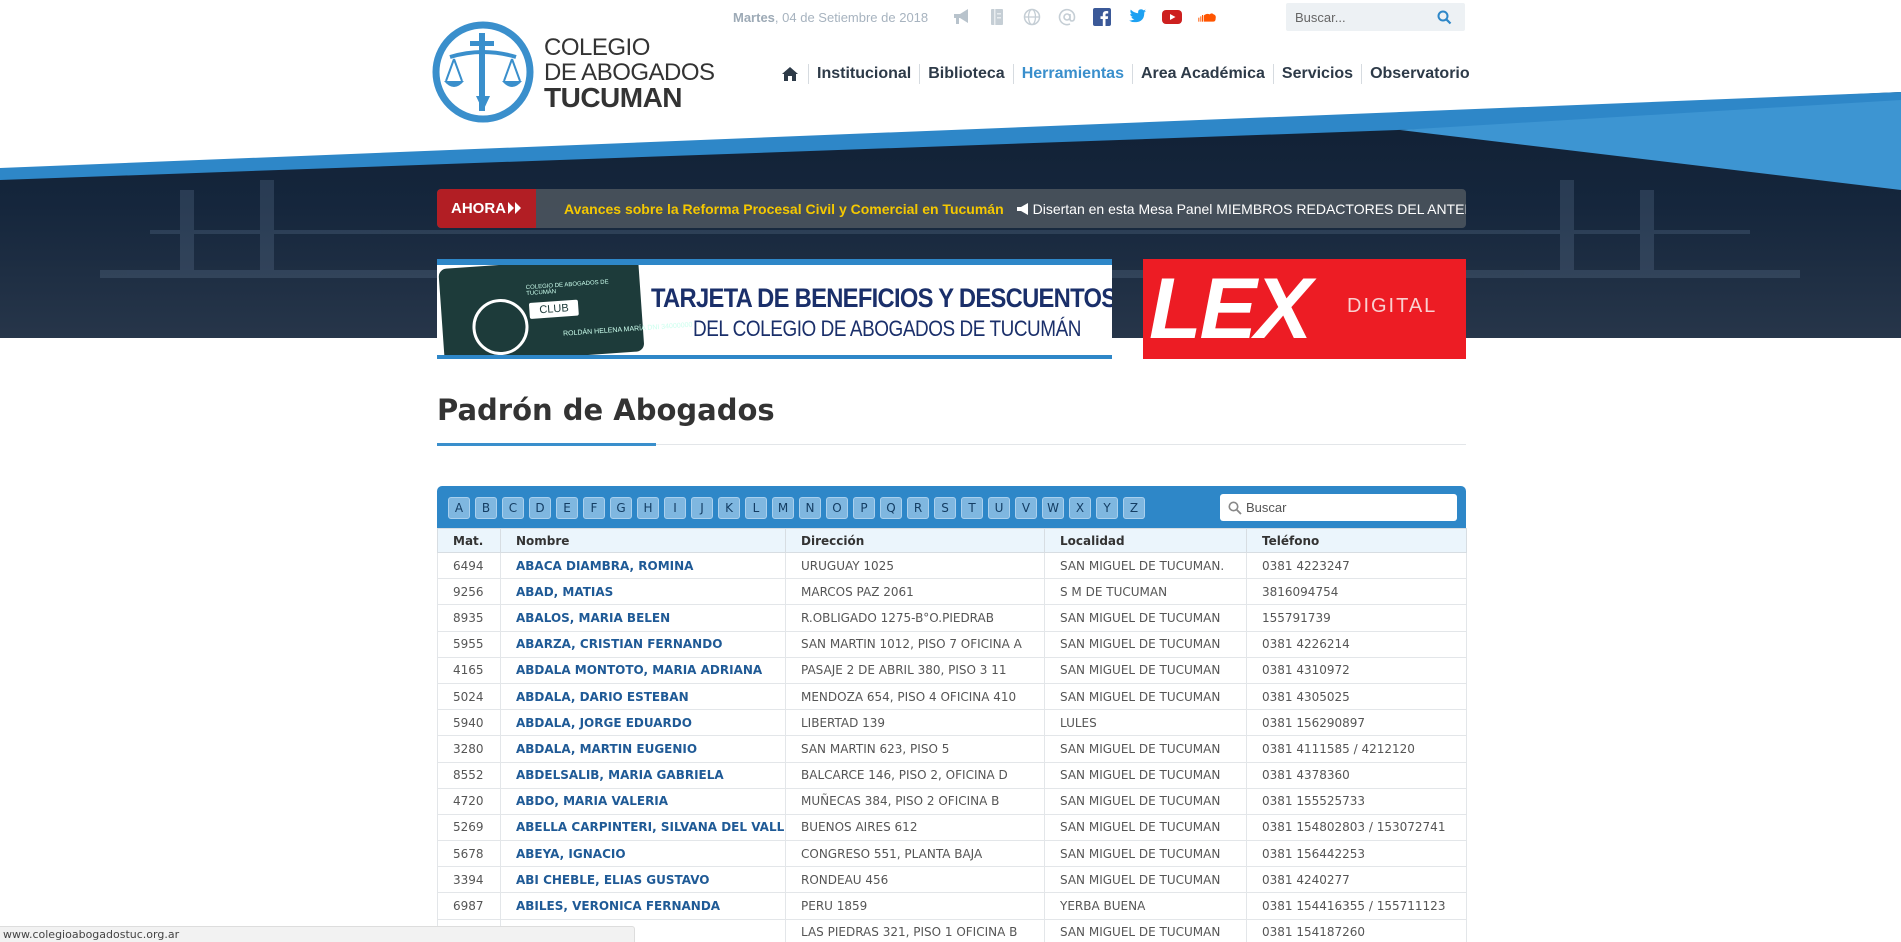  Describe the element at coordinates (643, 670) in the screenshot. I see `cell-nombre: ABDALA MONTOTO, MARIA ADRIANA` at that location.